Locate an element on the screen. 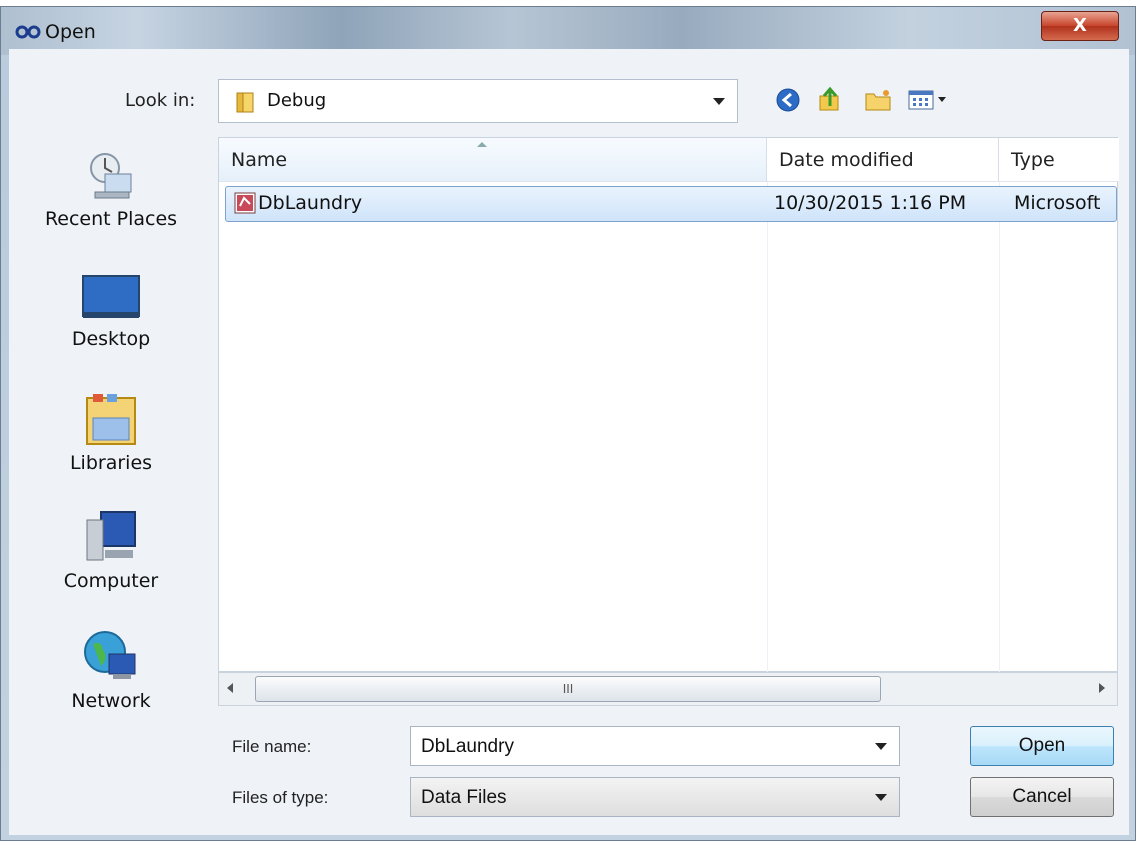  column-header-label: Date modified is located at coordinates (846, 160).